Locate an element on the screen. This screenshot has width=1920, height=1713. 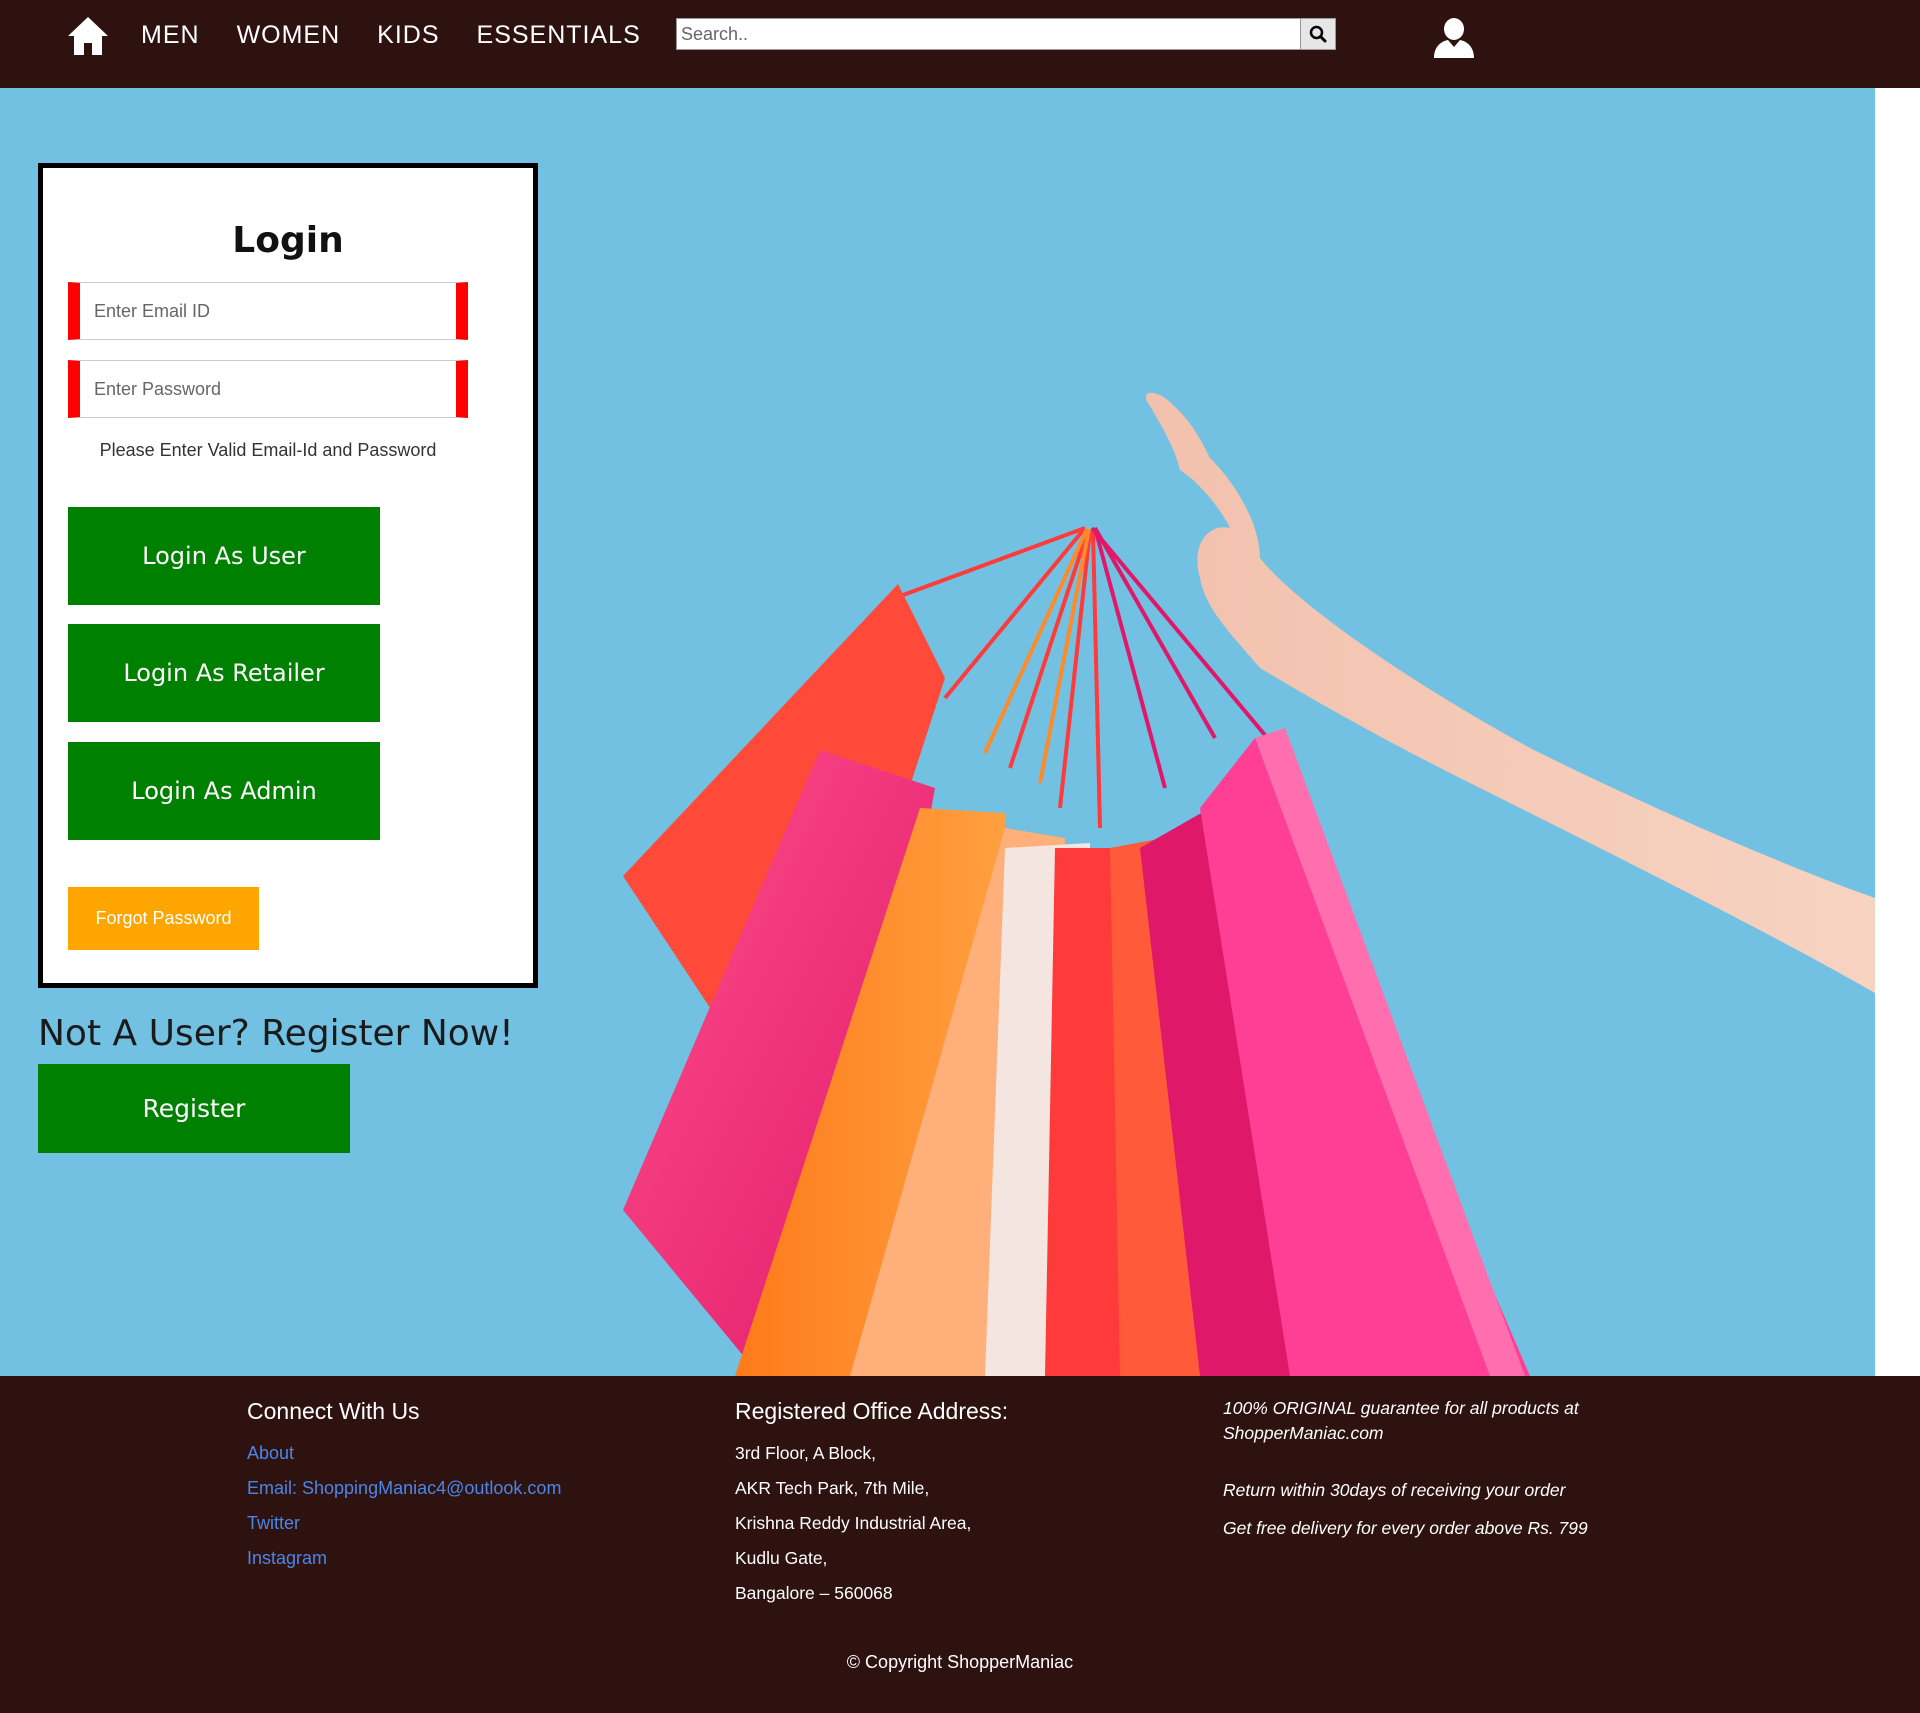
search-input is located at coordinates (988, 34).